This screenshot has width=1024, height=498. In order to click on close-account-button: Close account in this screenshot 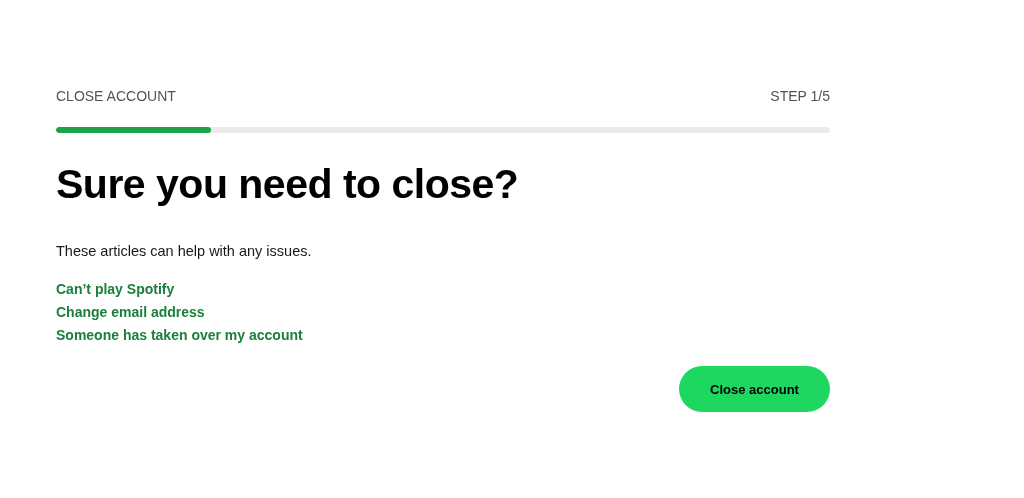, I will do `click(754, 389)`.